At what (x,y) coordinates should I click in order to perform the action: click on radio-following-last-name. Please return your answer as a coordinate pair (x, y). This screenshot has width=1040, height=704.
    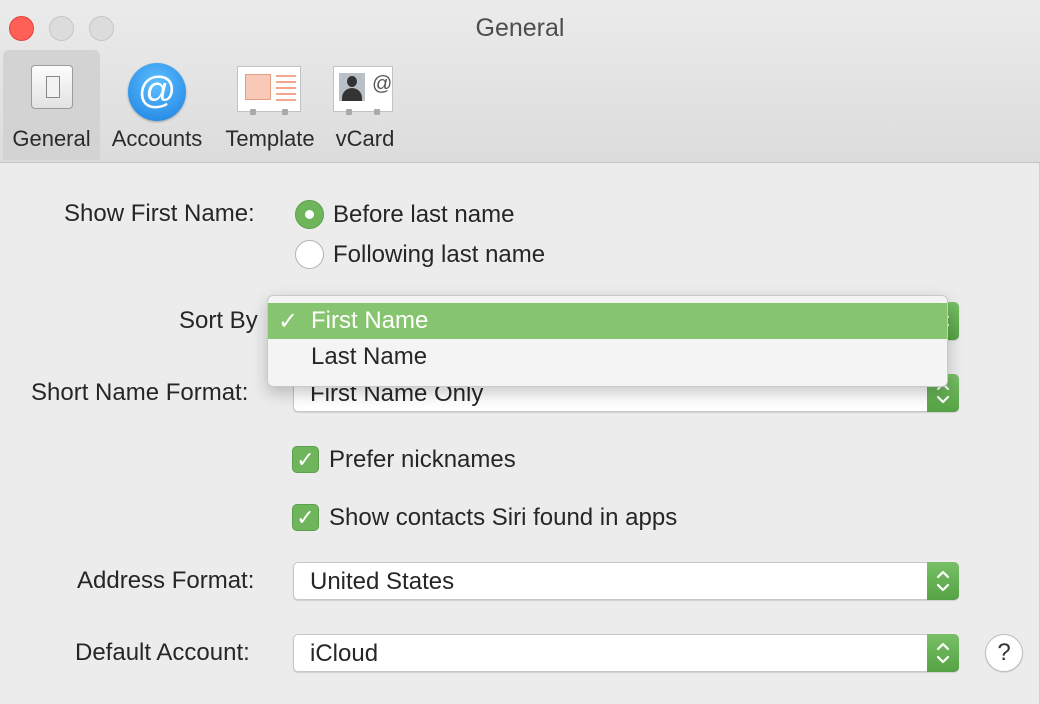
    Looking at the image, I should click on (309, 254).